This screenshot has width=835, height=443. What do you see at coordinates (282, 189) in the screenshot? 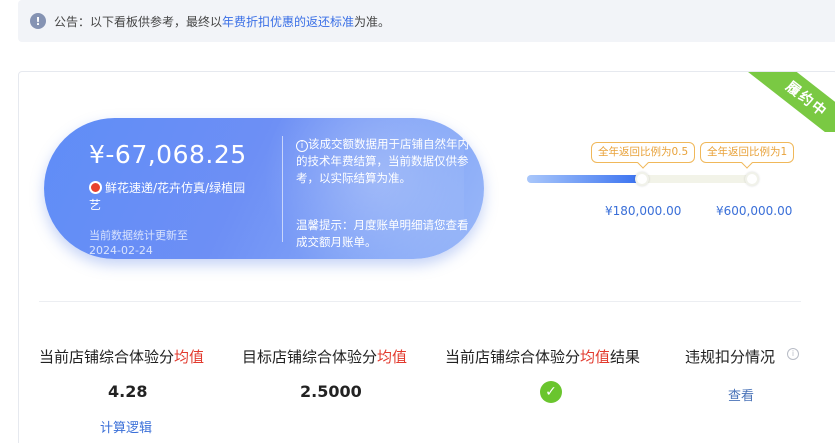
I see `pill-divider` at bounding box center [282, 189].